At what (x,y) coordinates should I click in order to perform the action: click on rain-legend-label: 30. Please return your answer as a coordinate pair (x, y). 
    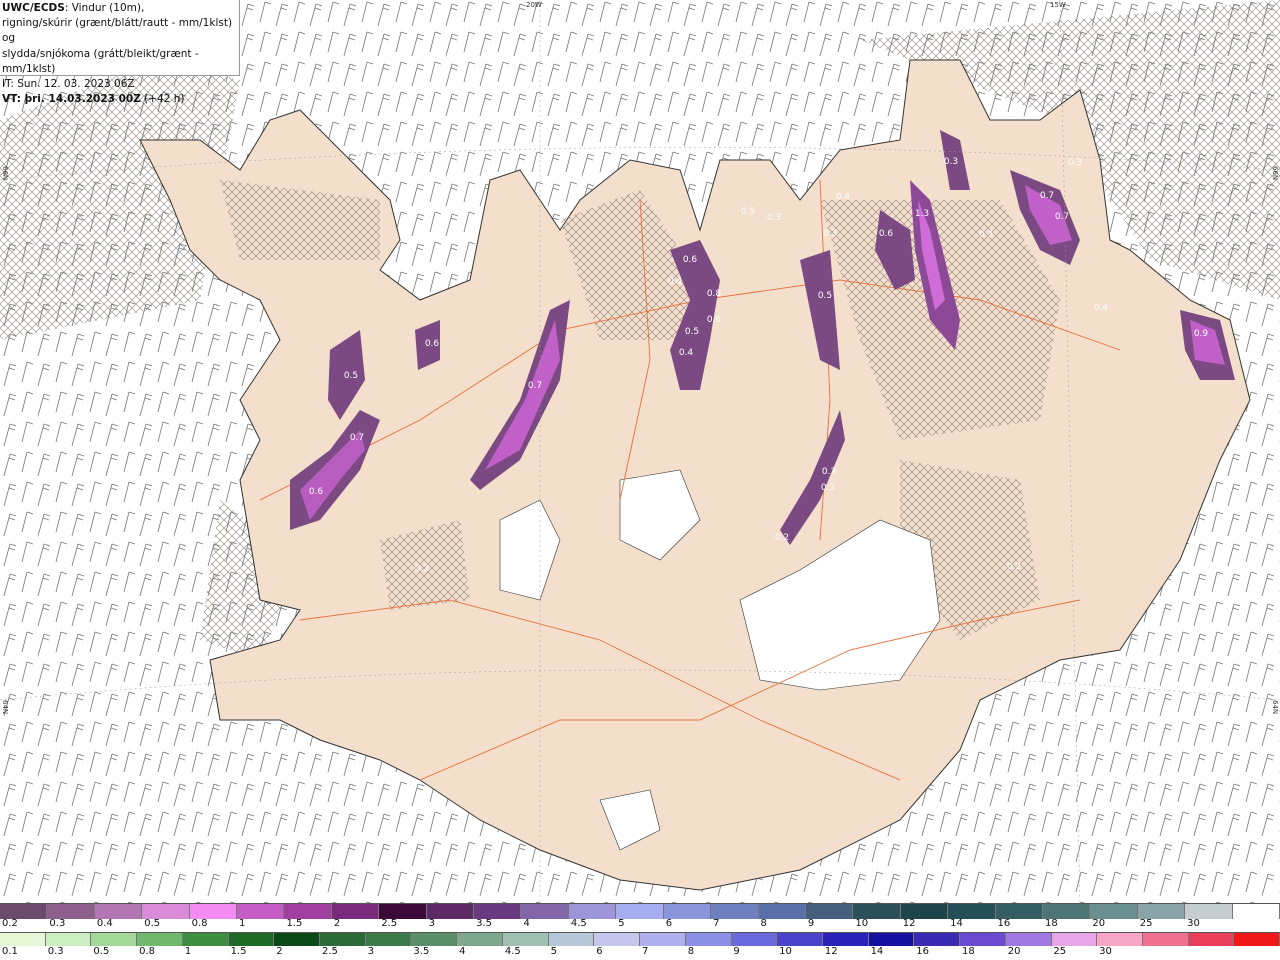
    Looking at the image, I should click on (1105, 951).